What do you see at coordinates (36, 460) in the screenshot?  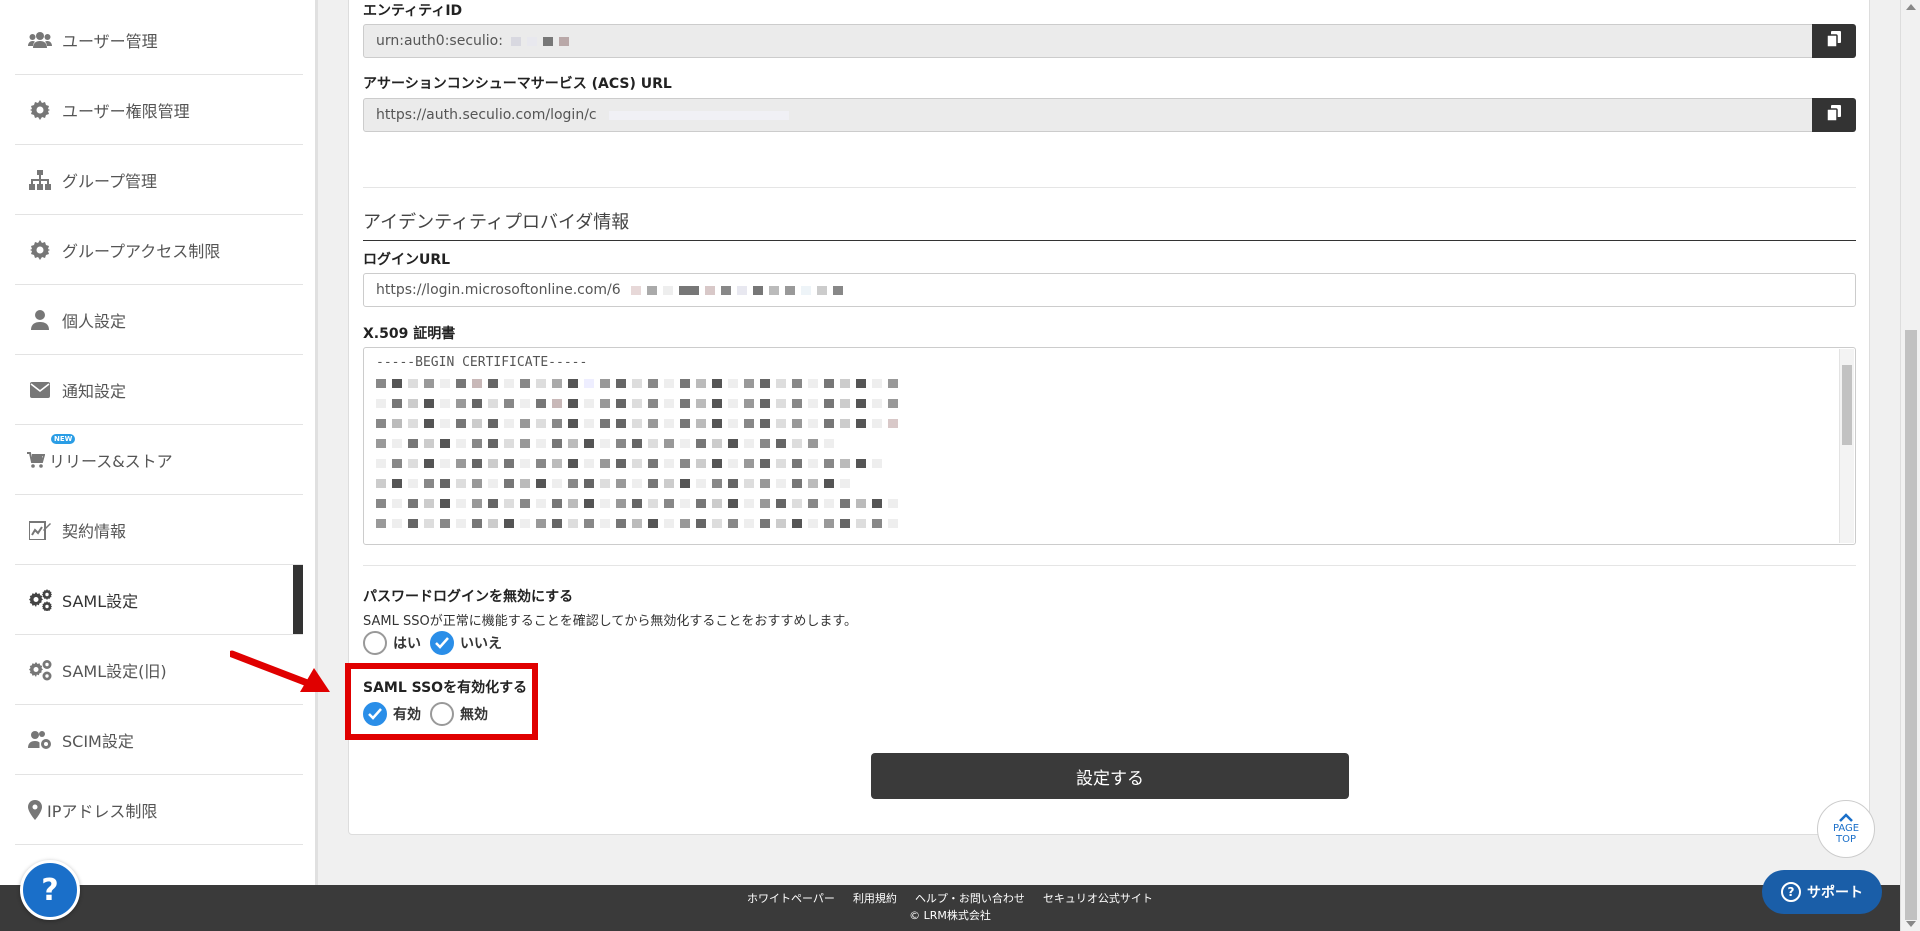 I see `cart-icon` at bounding box center [36, 460].